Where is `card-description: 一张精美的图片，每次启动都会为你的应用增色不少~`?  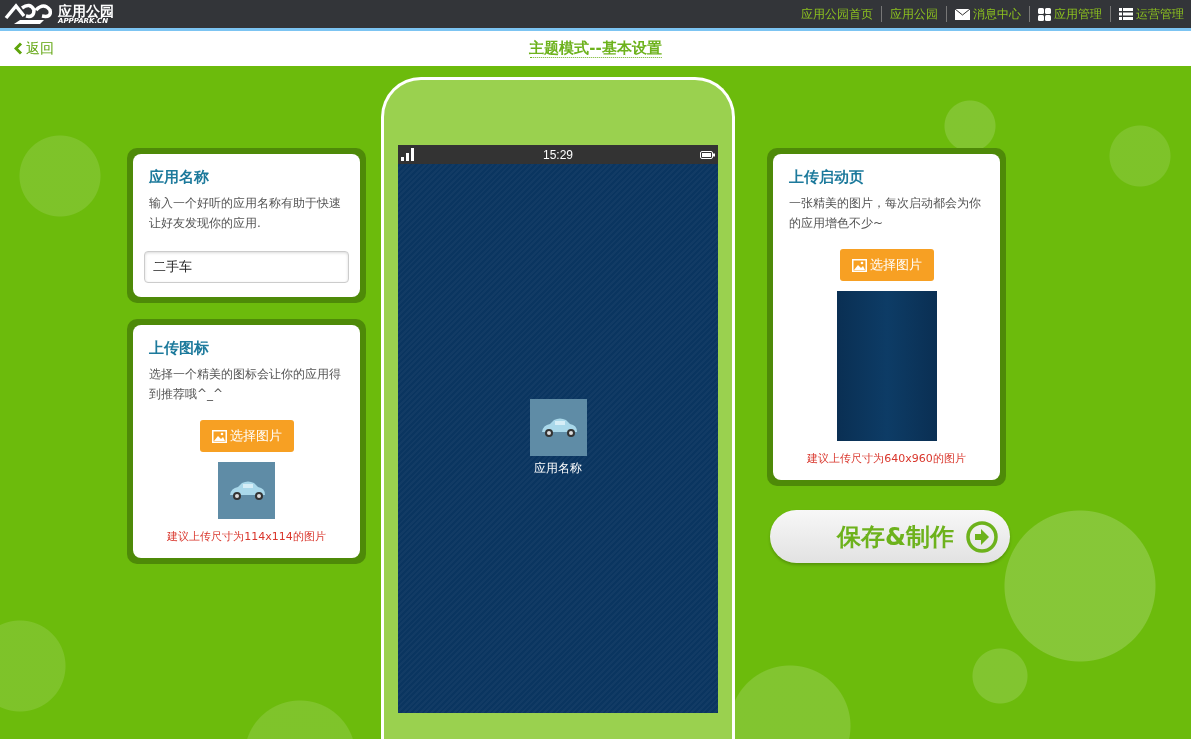 card-description: 一张精美的图片，每次启动都会为你的应用增色不少~ is located at coordinates (885, 213).